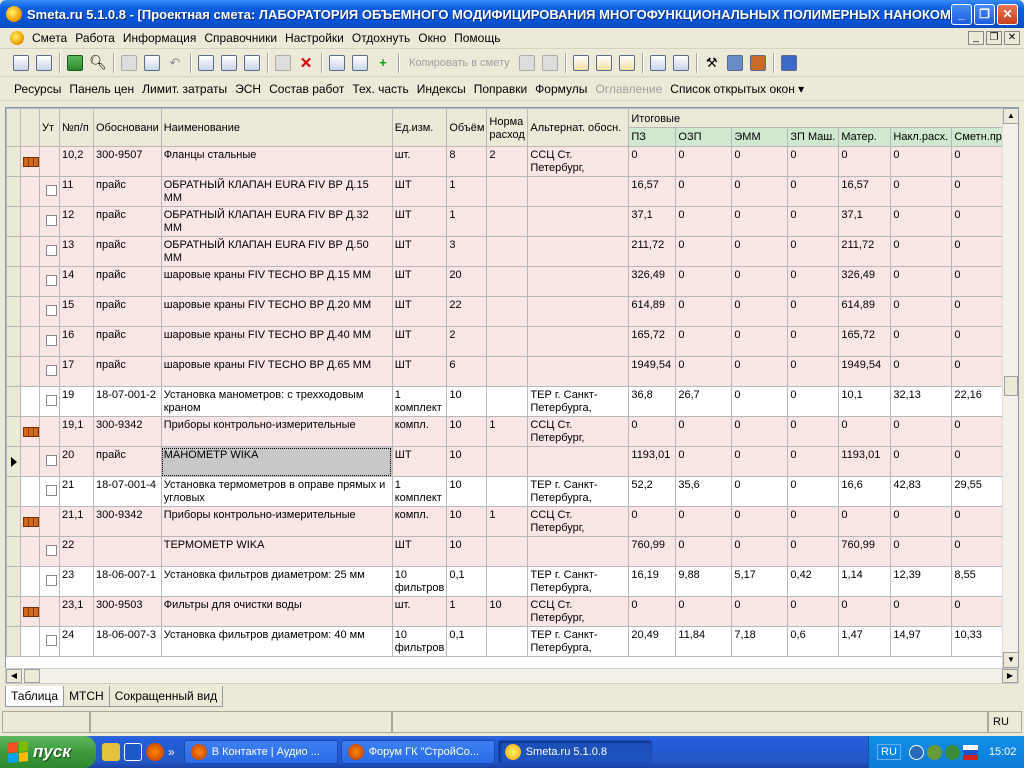 This screenshot has height=768, width=1024. Describe the element at coordinates (865, 521) in the screenshot. I see `mater-cell: 0` at that location.